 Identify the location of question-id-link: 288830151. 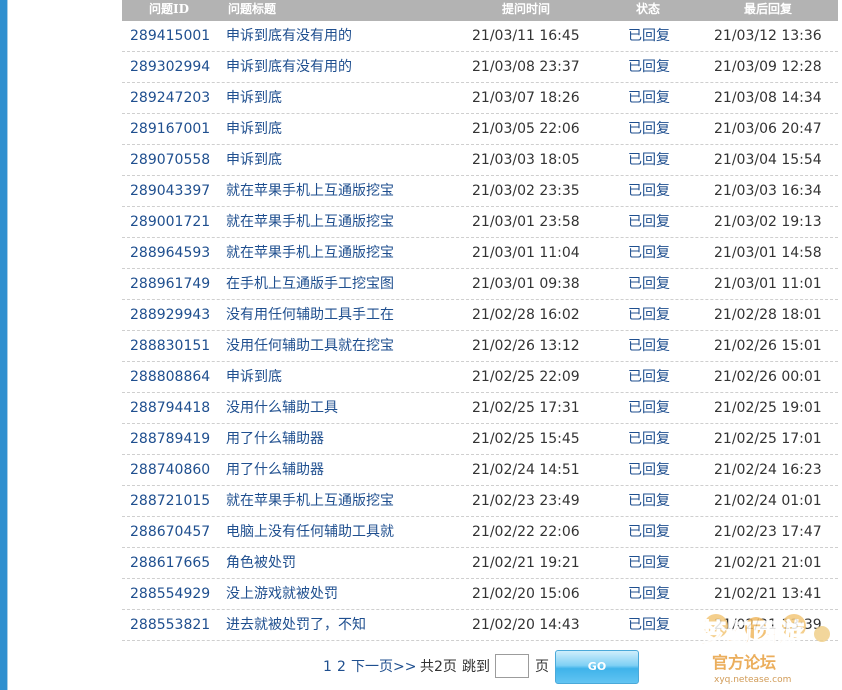
(170, 346).